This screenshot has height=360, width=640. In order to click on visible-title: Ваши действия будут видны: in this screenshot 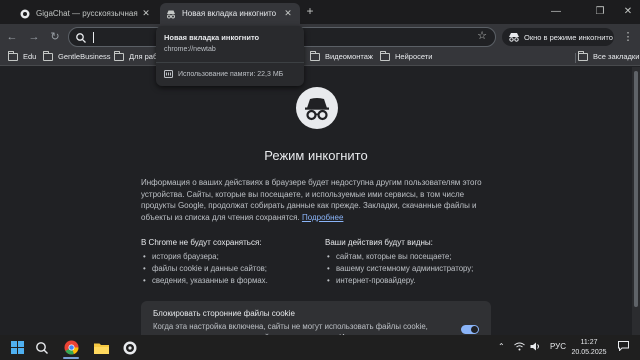, I will do `click(379, 242)`.